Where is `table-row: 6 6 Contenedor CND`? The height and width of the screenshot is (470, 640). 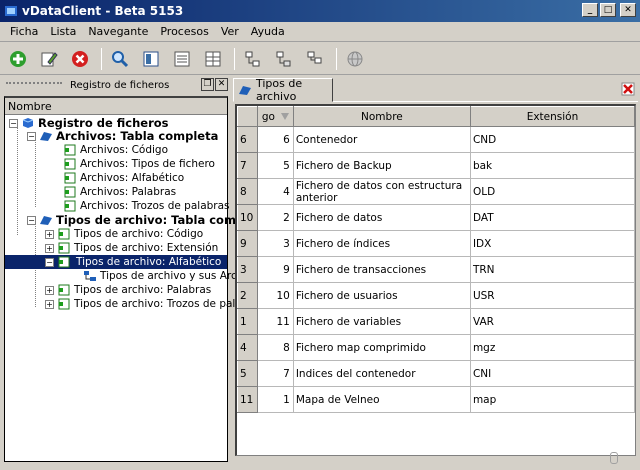
table-row: 6 6 Contenedor CND is located at coordinates (436, 139).